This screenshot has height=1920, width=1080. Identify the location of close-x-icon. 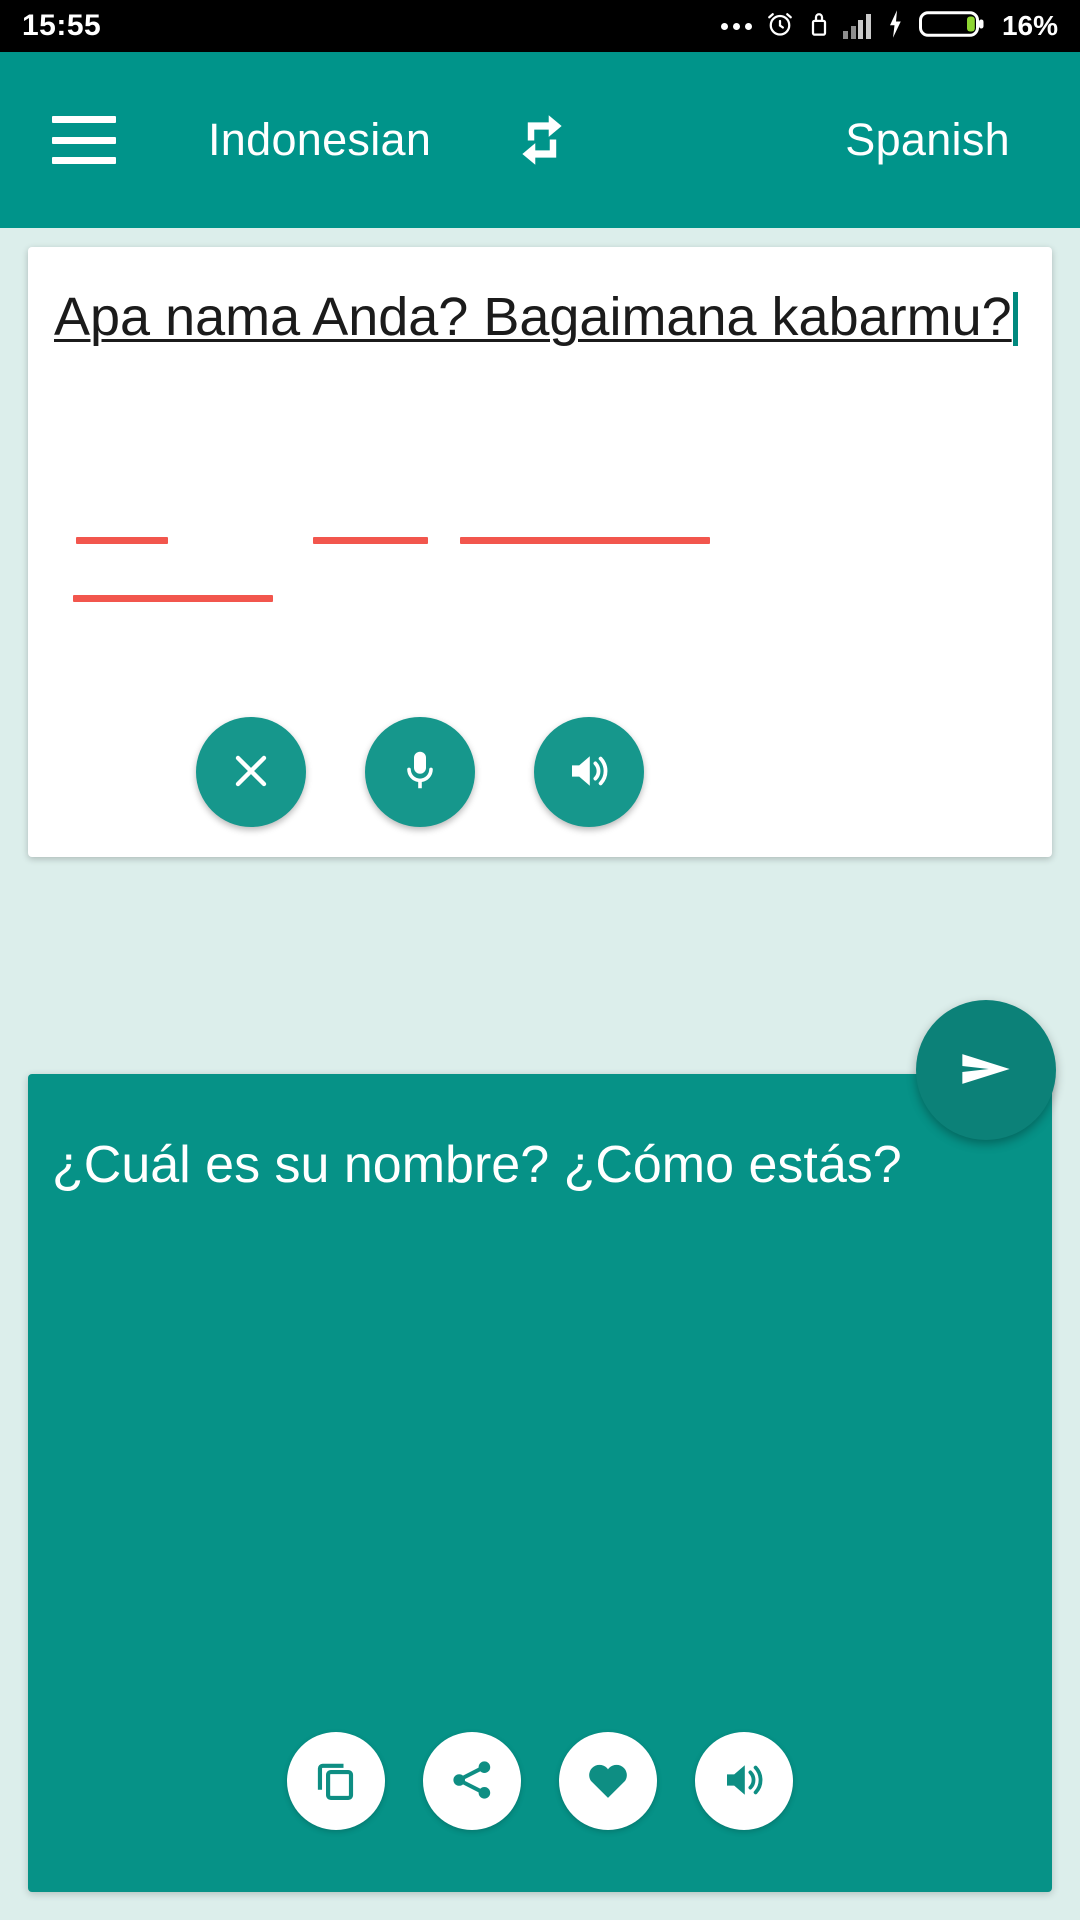
(251, 772).